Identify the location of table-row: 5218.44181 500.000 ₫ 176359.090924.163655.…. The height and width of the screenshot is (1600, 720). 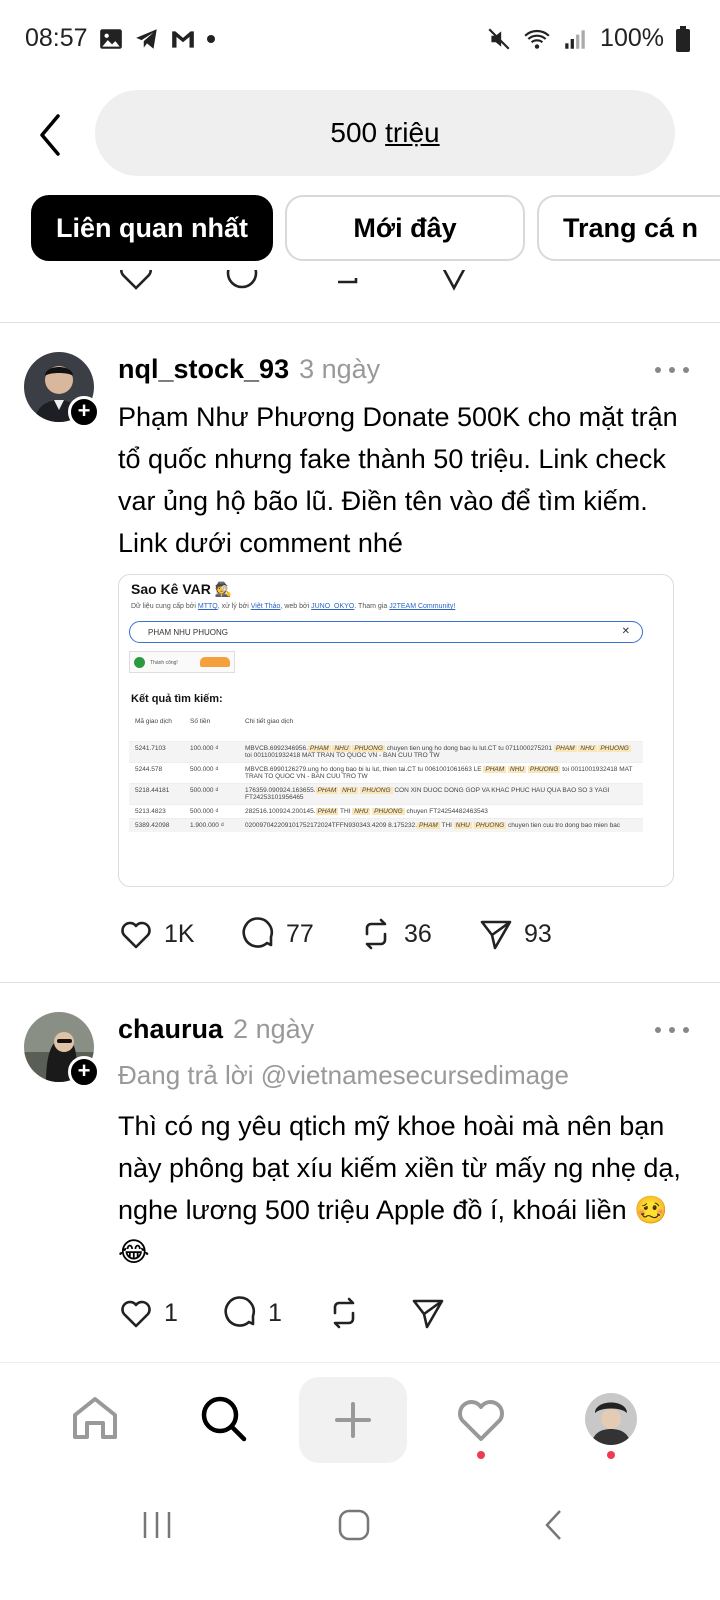
(386, 793).